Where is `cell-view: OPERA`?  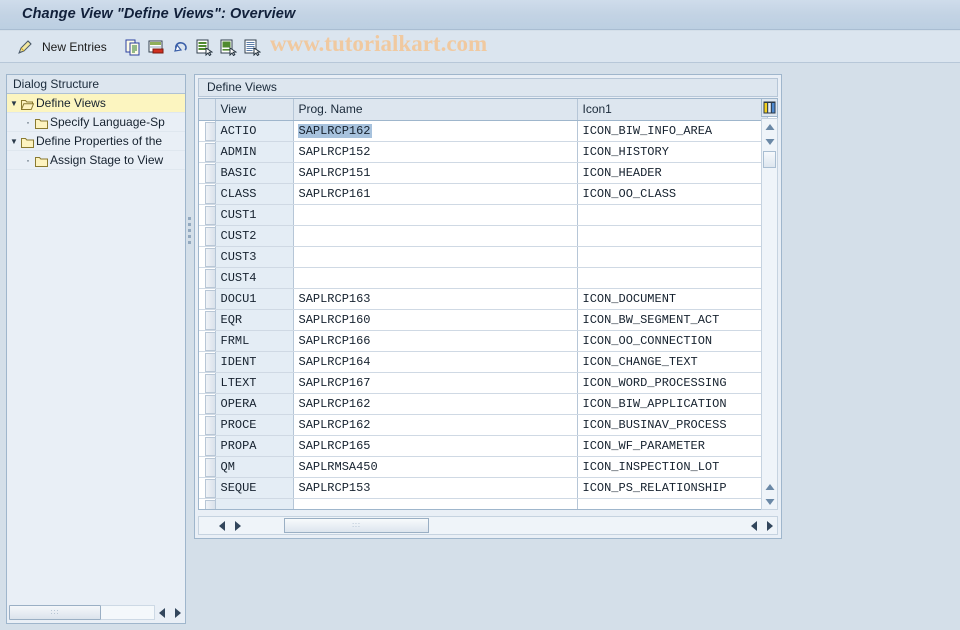 cell-view: OPERA is located at coordinates (254, 404).